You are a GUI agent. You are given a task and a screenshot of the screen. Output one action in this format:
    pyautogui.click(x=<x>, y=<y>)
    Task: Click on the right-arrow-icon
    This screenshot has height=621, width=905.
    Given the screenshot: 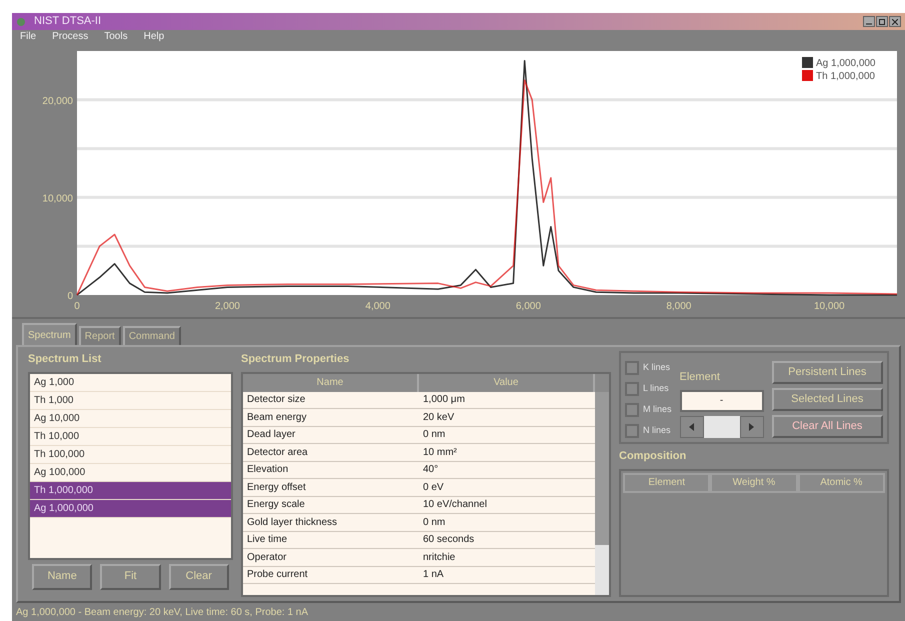 What is the action you would take?
    pyautogui.click(x=751, y=426)
    